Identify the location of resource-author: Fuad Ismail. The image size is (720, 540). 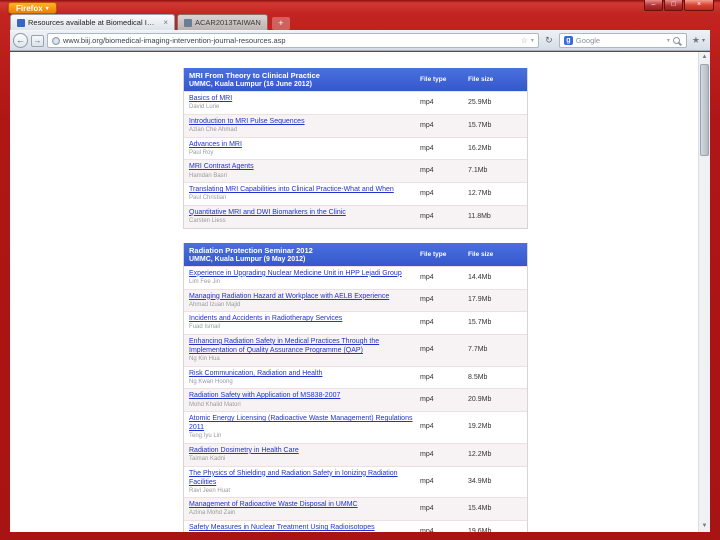
(205, 327).